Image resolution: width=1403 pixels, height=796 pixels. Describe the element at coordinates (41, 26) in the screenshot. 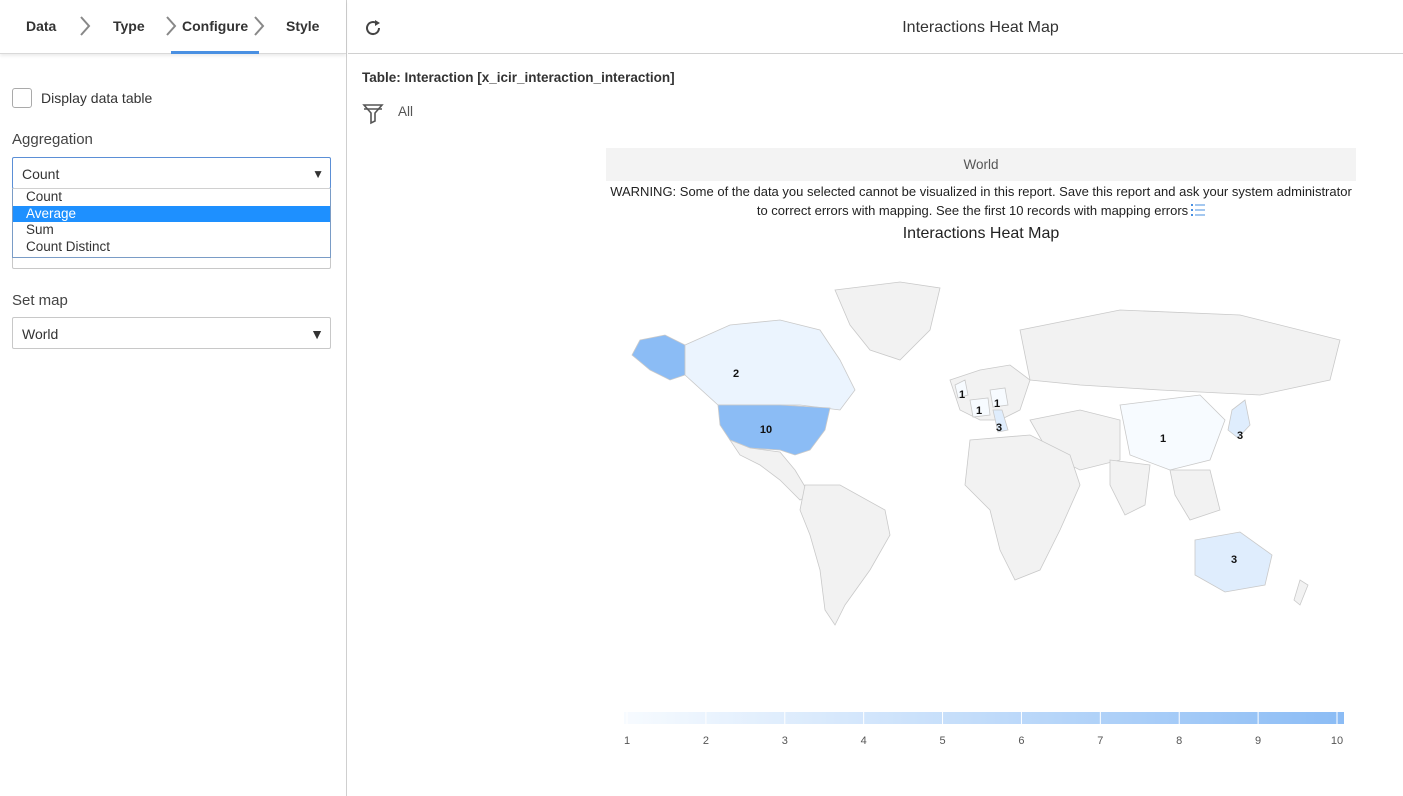

I see `step-data: Data` at that location.